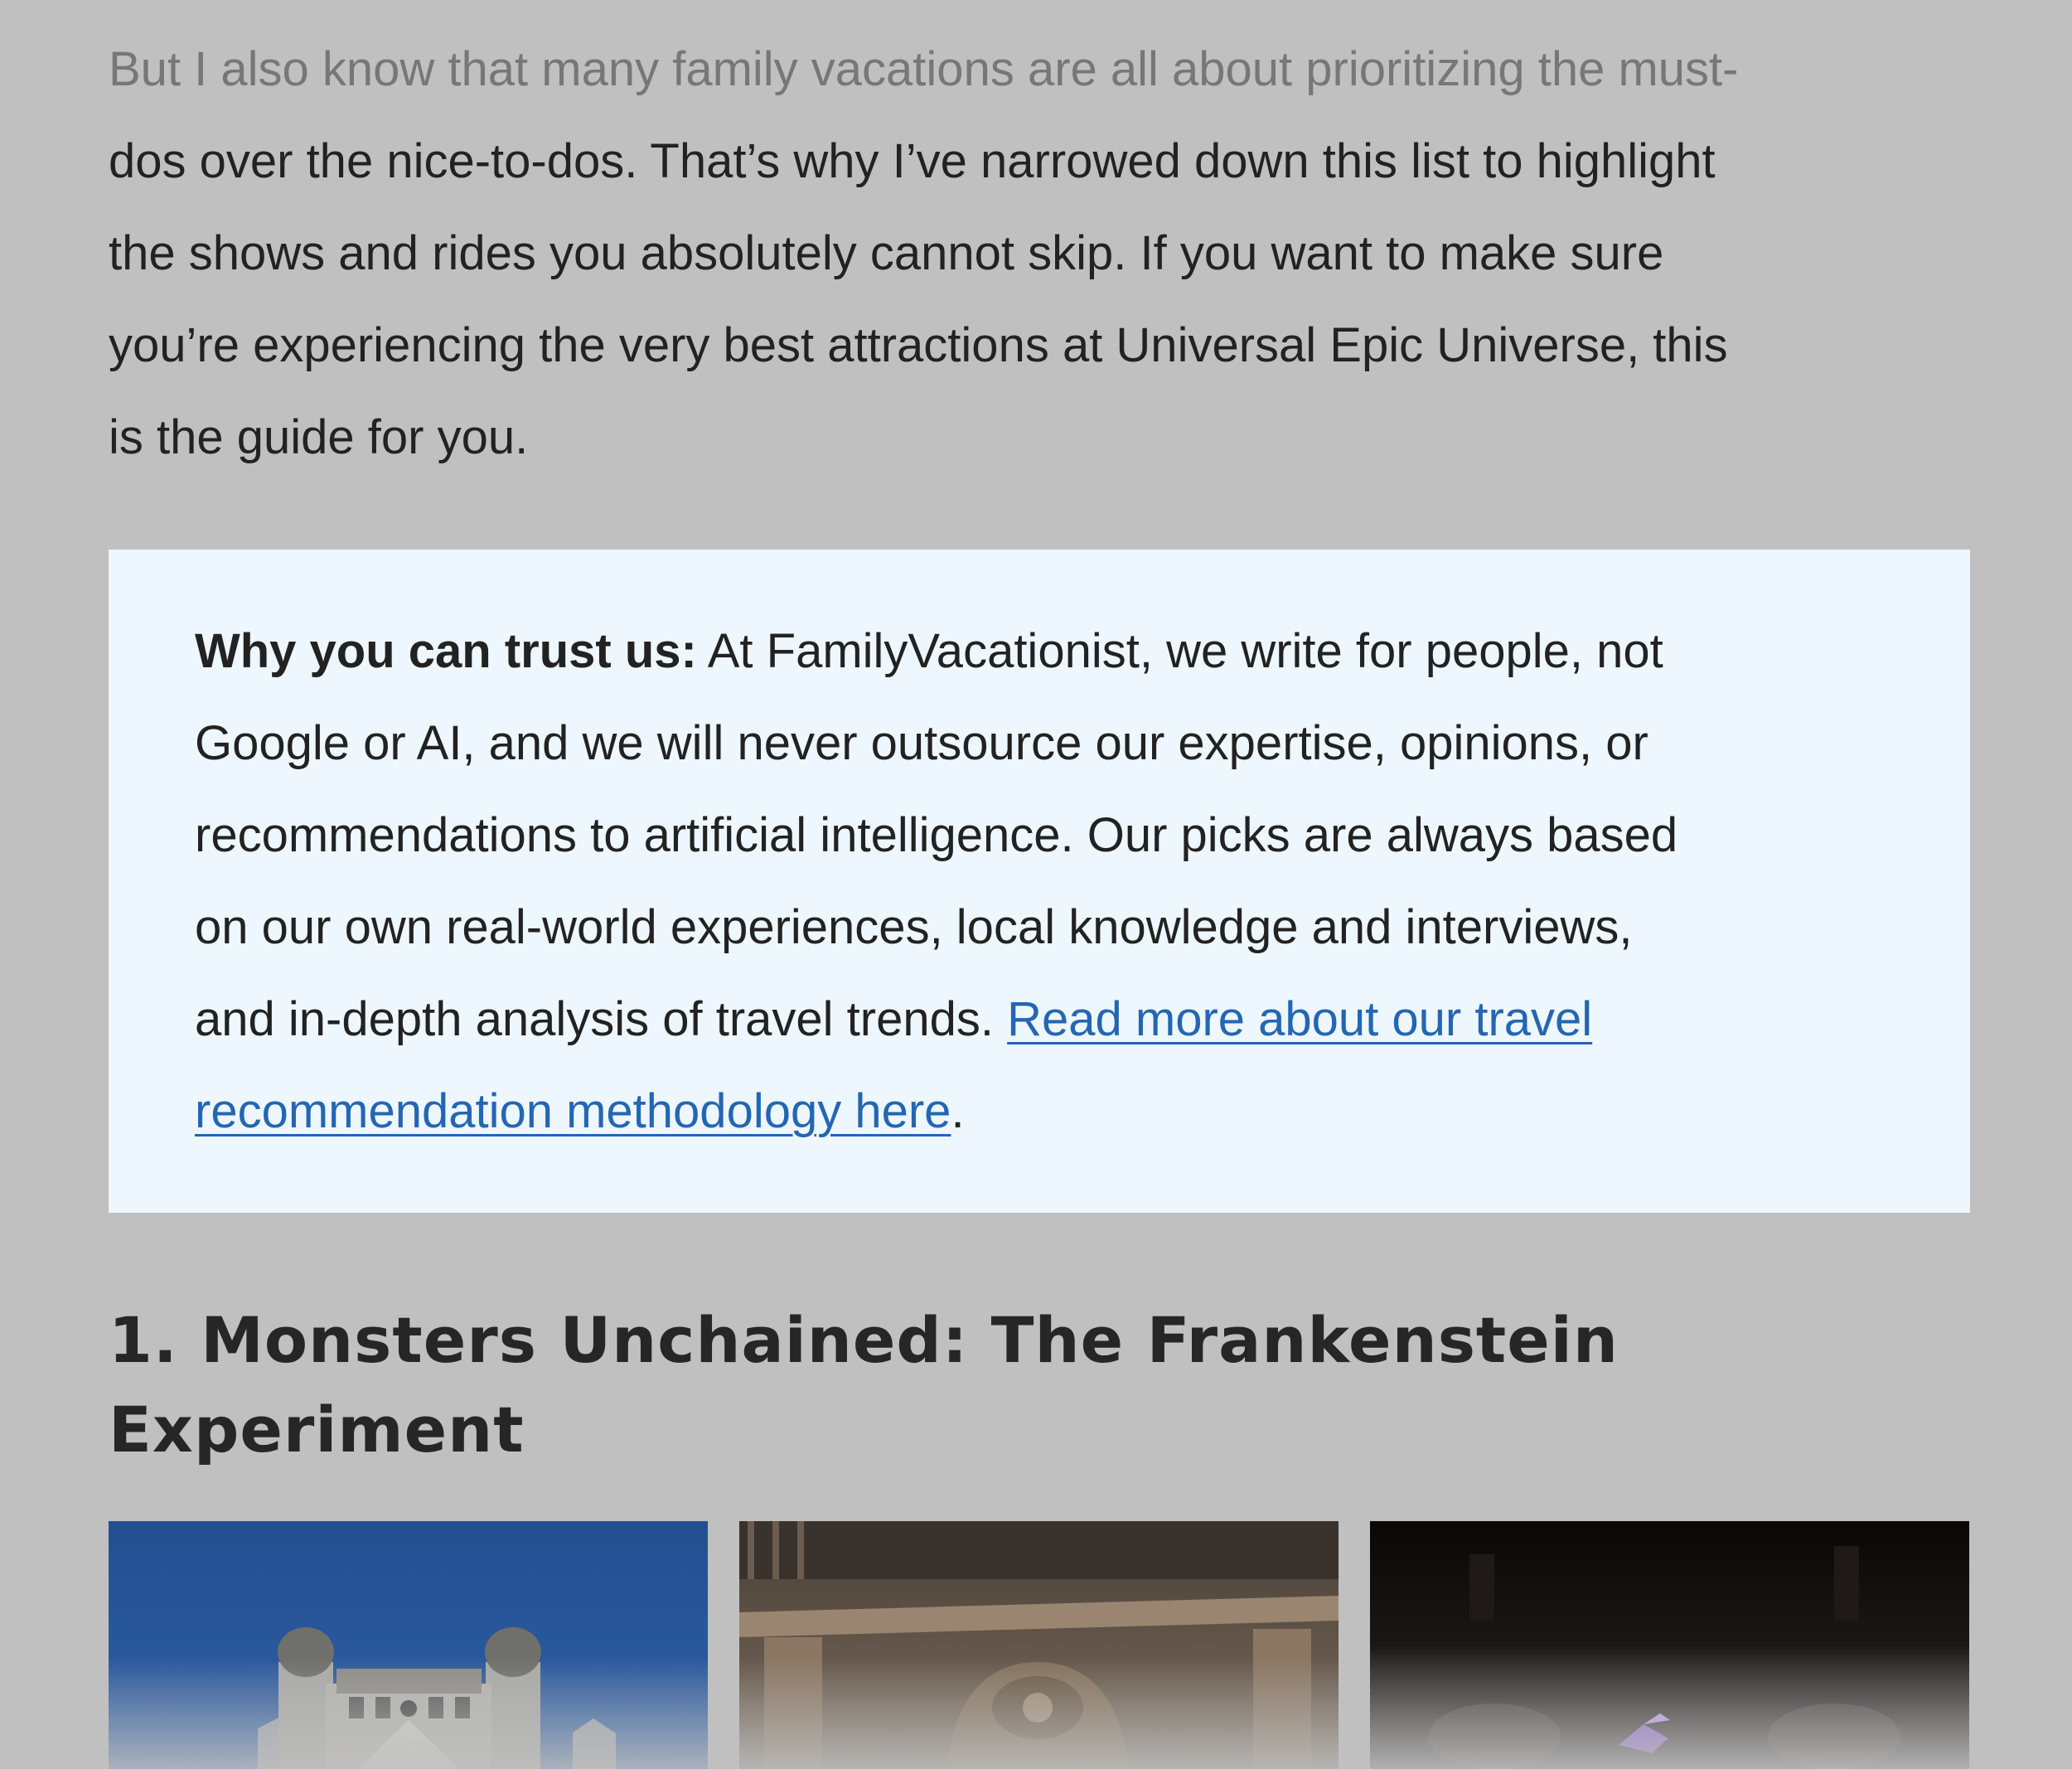 The height and width of the screenshot is (1769, 2072). I want to click on gallery-image-ride, so click(1669, 1645).